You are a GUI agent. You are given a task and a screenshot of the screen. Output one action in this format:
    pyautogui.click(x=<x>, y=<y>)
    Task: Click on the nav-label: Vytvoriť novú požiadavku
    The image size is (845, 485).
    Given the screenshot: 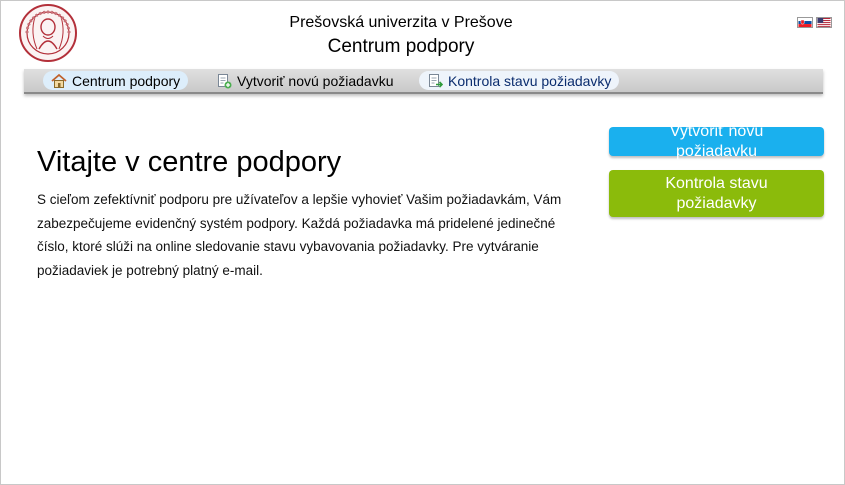 What is the action you would take?
    pyautogui.click(x=315, y=80)
    